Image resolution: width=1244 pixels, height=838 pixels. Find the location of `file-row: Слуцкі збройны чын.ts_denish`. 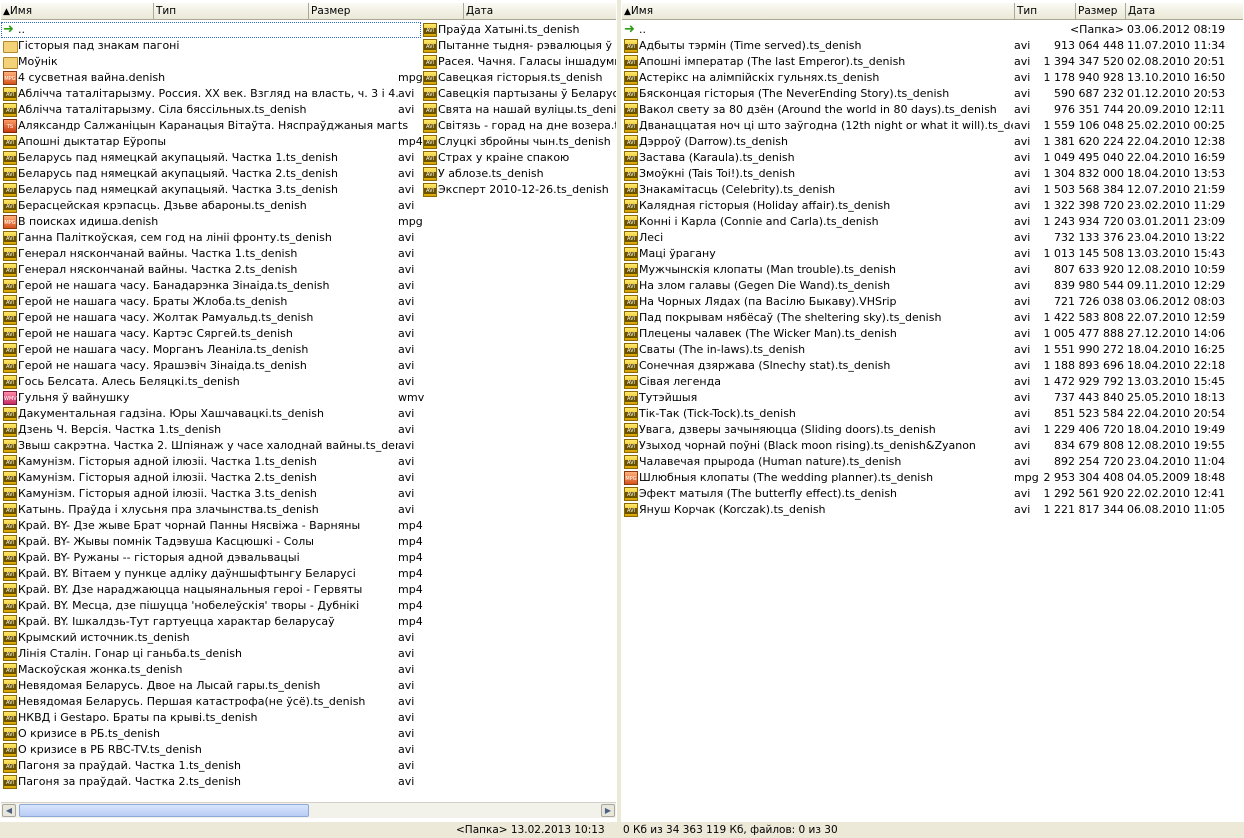

file-row: Слуцкі збройны чын.ts_denish is located at coordinates (519, 142).